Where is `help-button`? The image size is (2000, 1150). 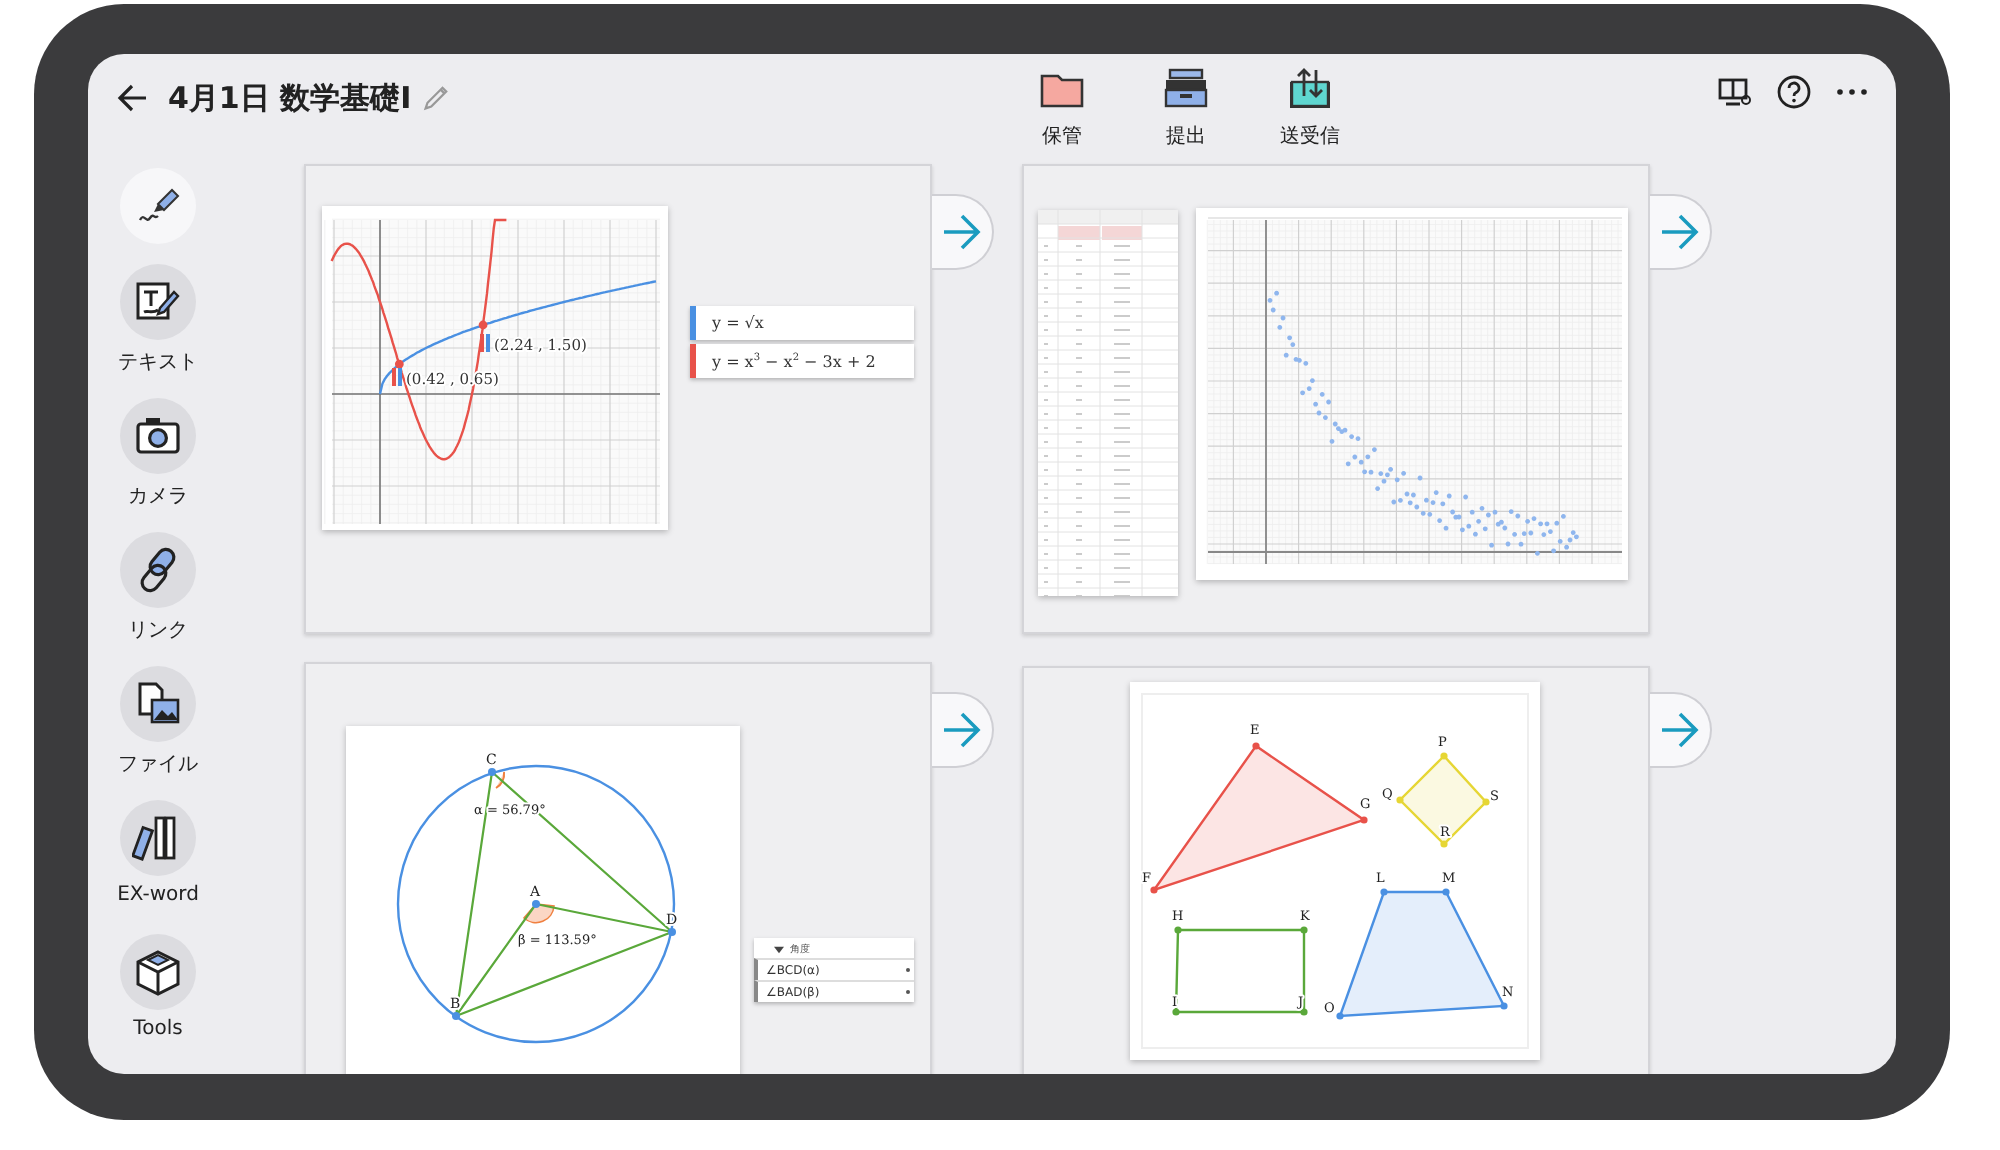 help-button is located at coordinates (1794, 92).